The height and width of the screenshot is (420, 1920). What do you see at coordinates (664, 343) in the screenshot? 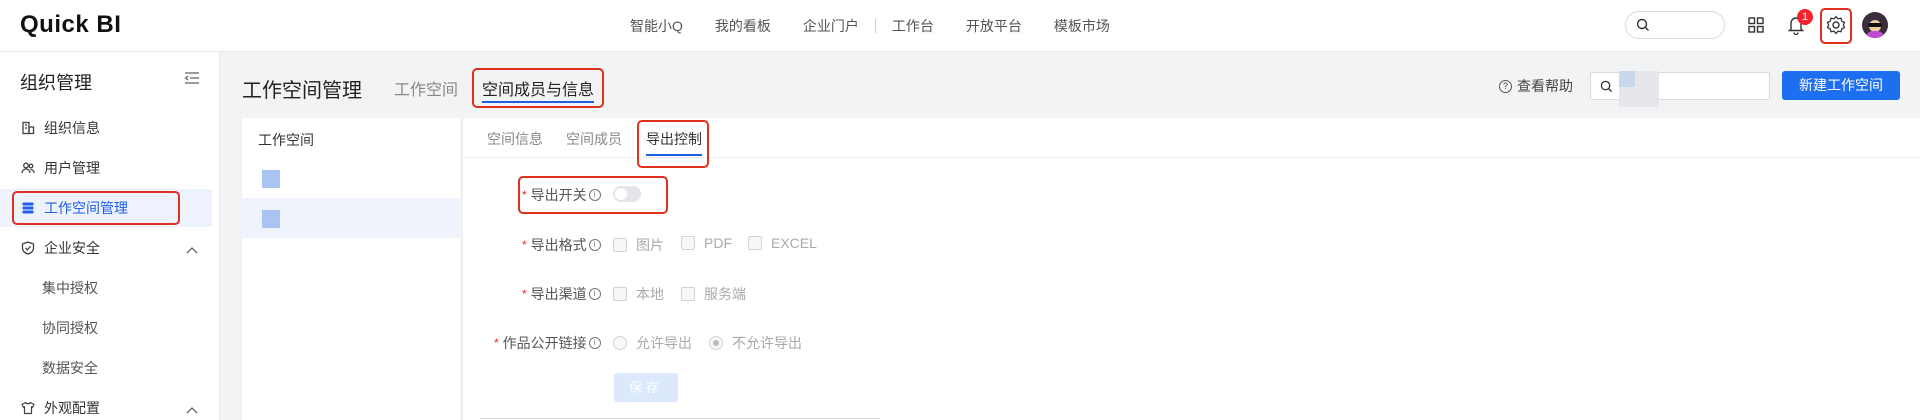
I see `option-label: 允许导出` at bounding box center [664, 343].